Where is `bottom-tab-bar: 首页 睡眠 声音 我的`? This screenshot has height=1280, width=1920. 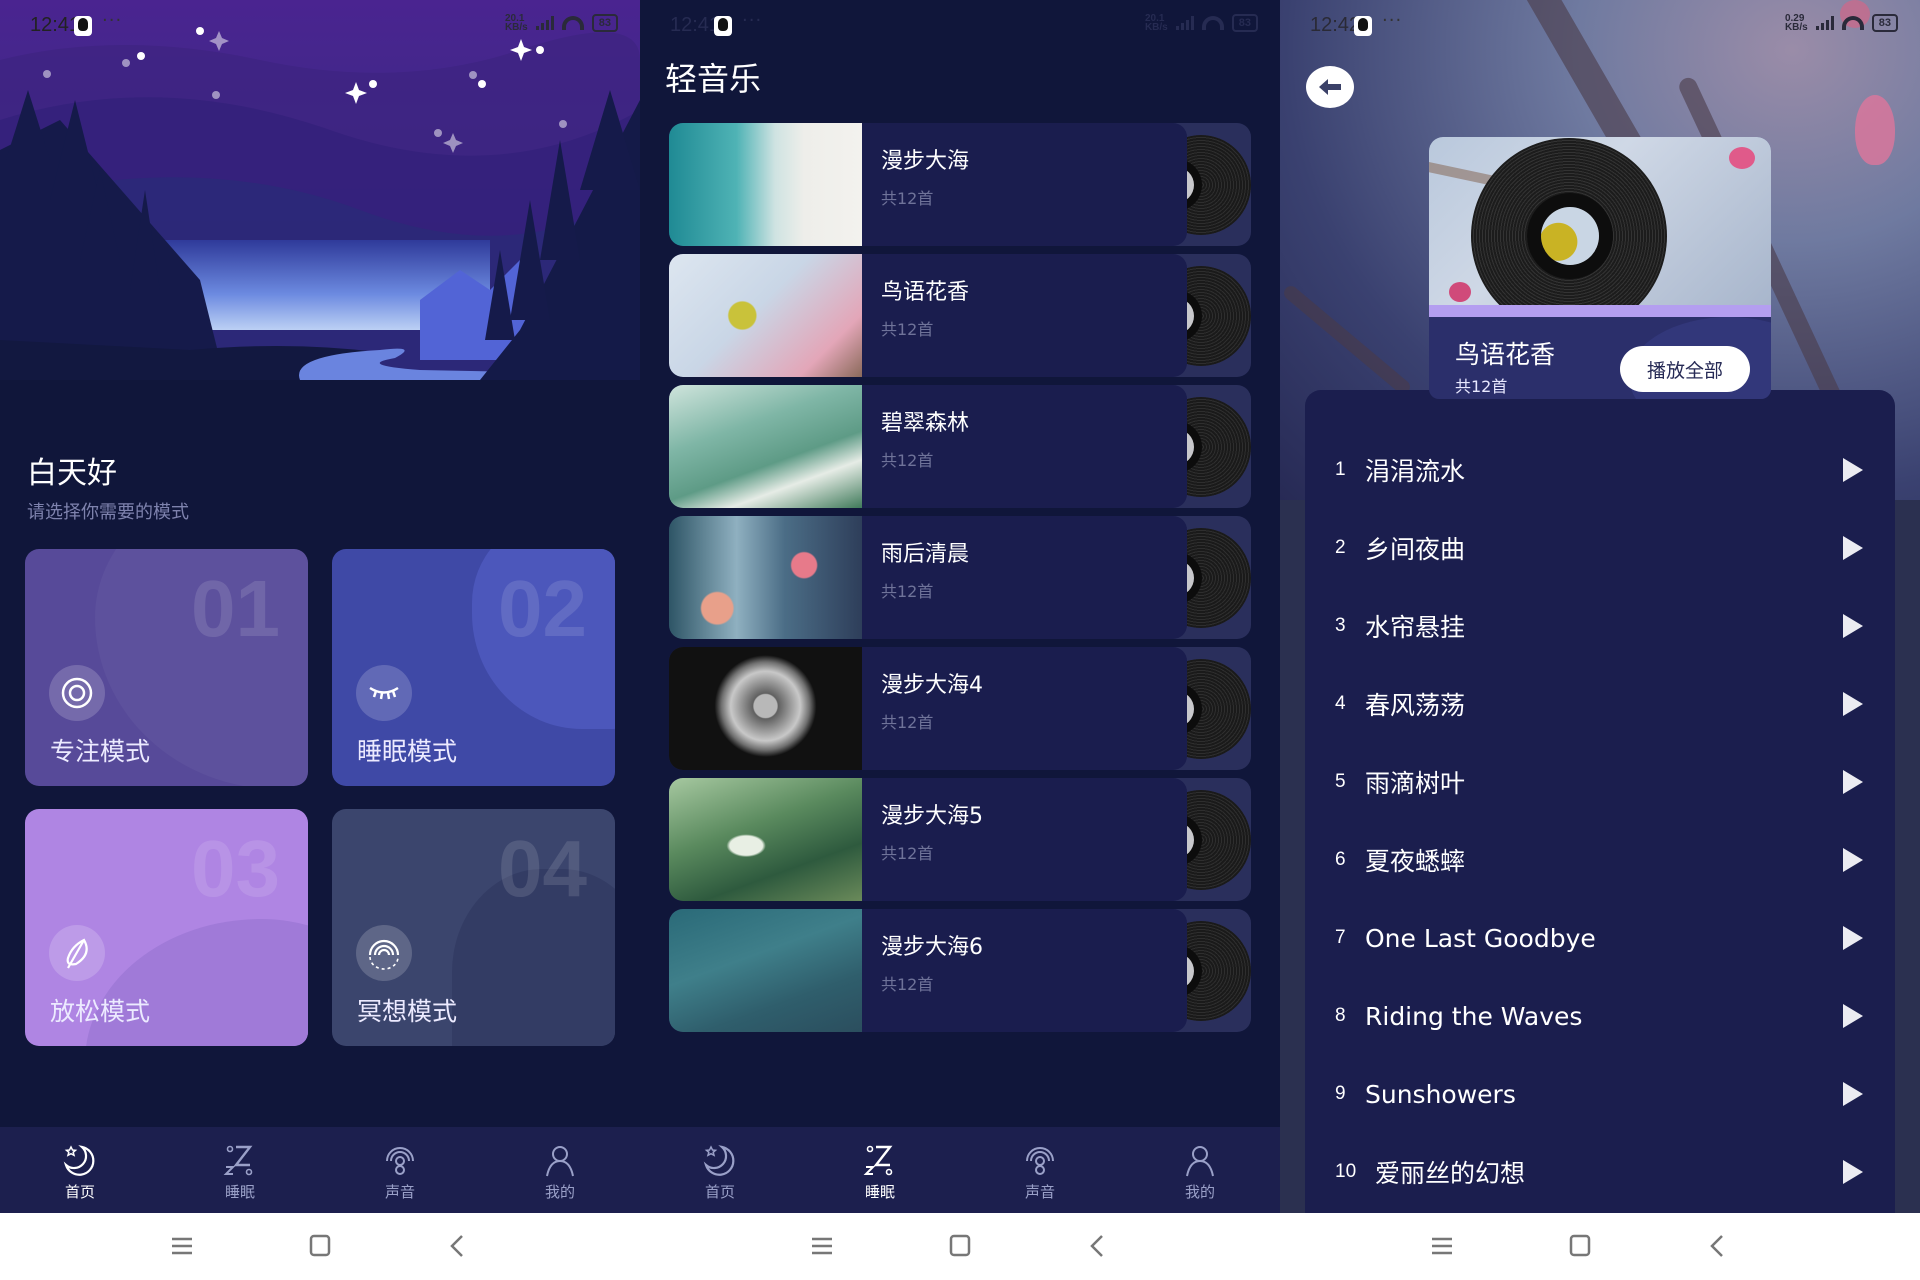
bottom-tab-bar: 首页 睡眠 声音 我的 is located at coordinates (320, 1170).